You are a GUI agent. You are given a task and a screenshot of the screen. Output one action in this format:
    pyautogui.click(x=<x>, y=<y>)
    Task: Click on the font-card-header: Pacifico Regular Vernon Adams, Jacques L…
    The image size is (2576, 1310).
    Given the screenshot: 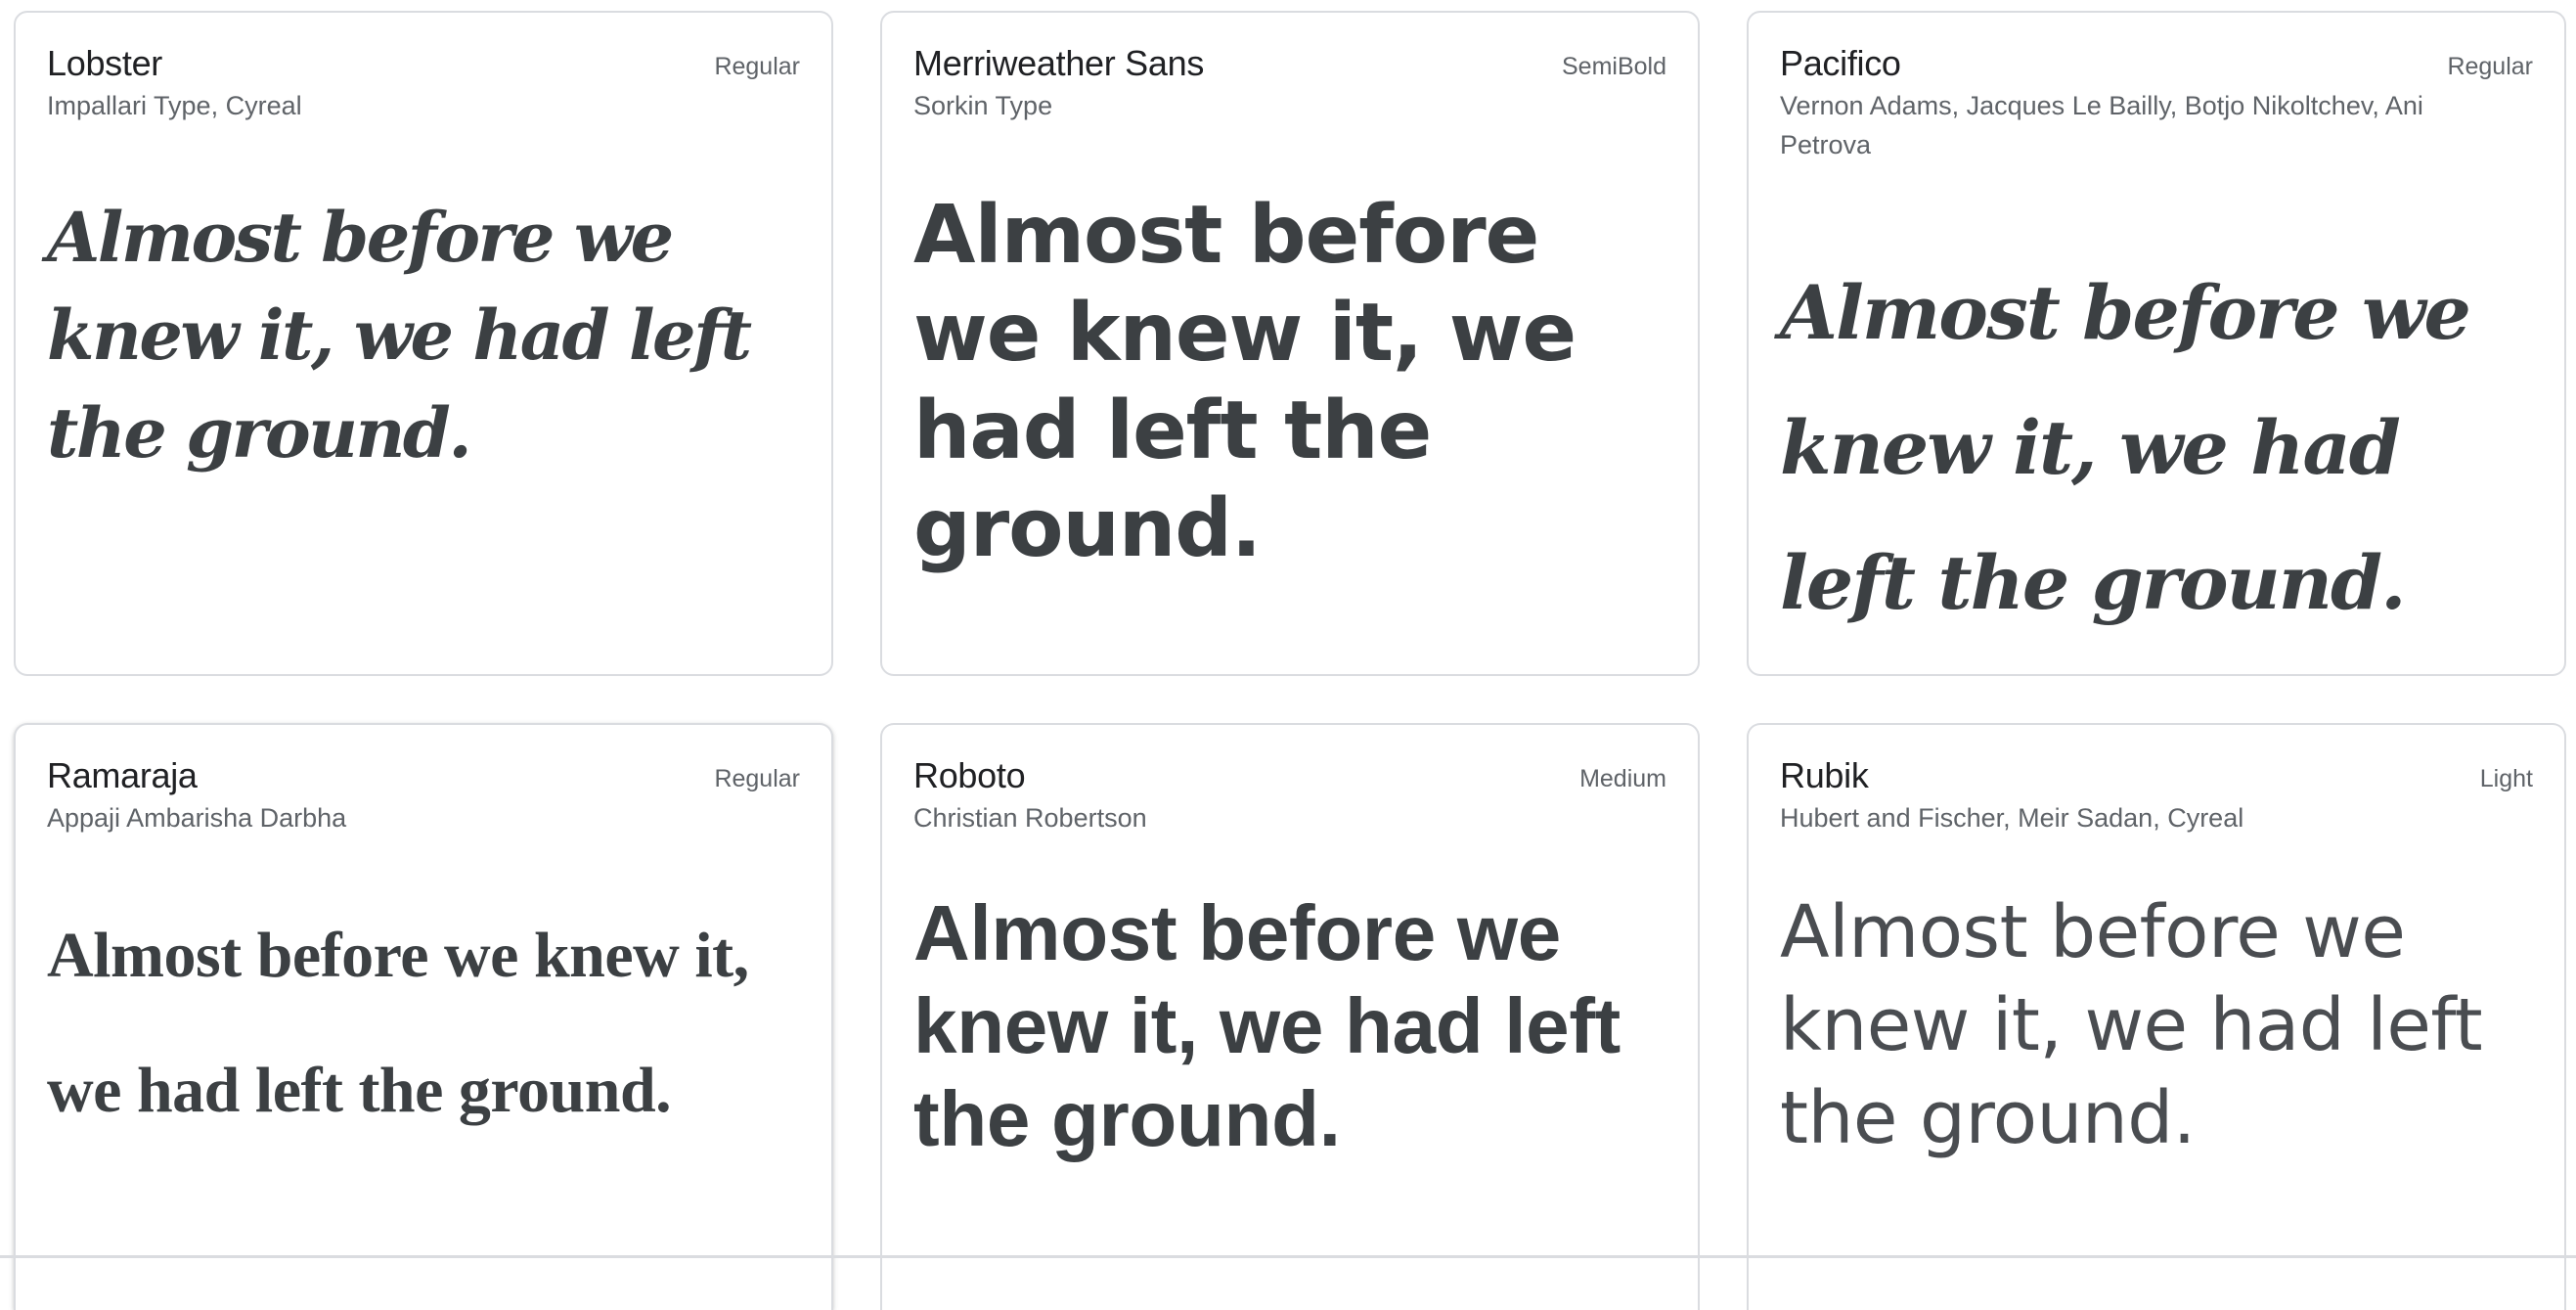 What is the action you would take?
    pyautogui.click(x=2156, y=103)
    